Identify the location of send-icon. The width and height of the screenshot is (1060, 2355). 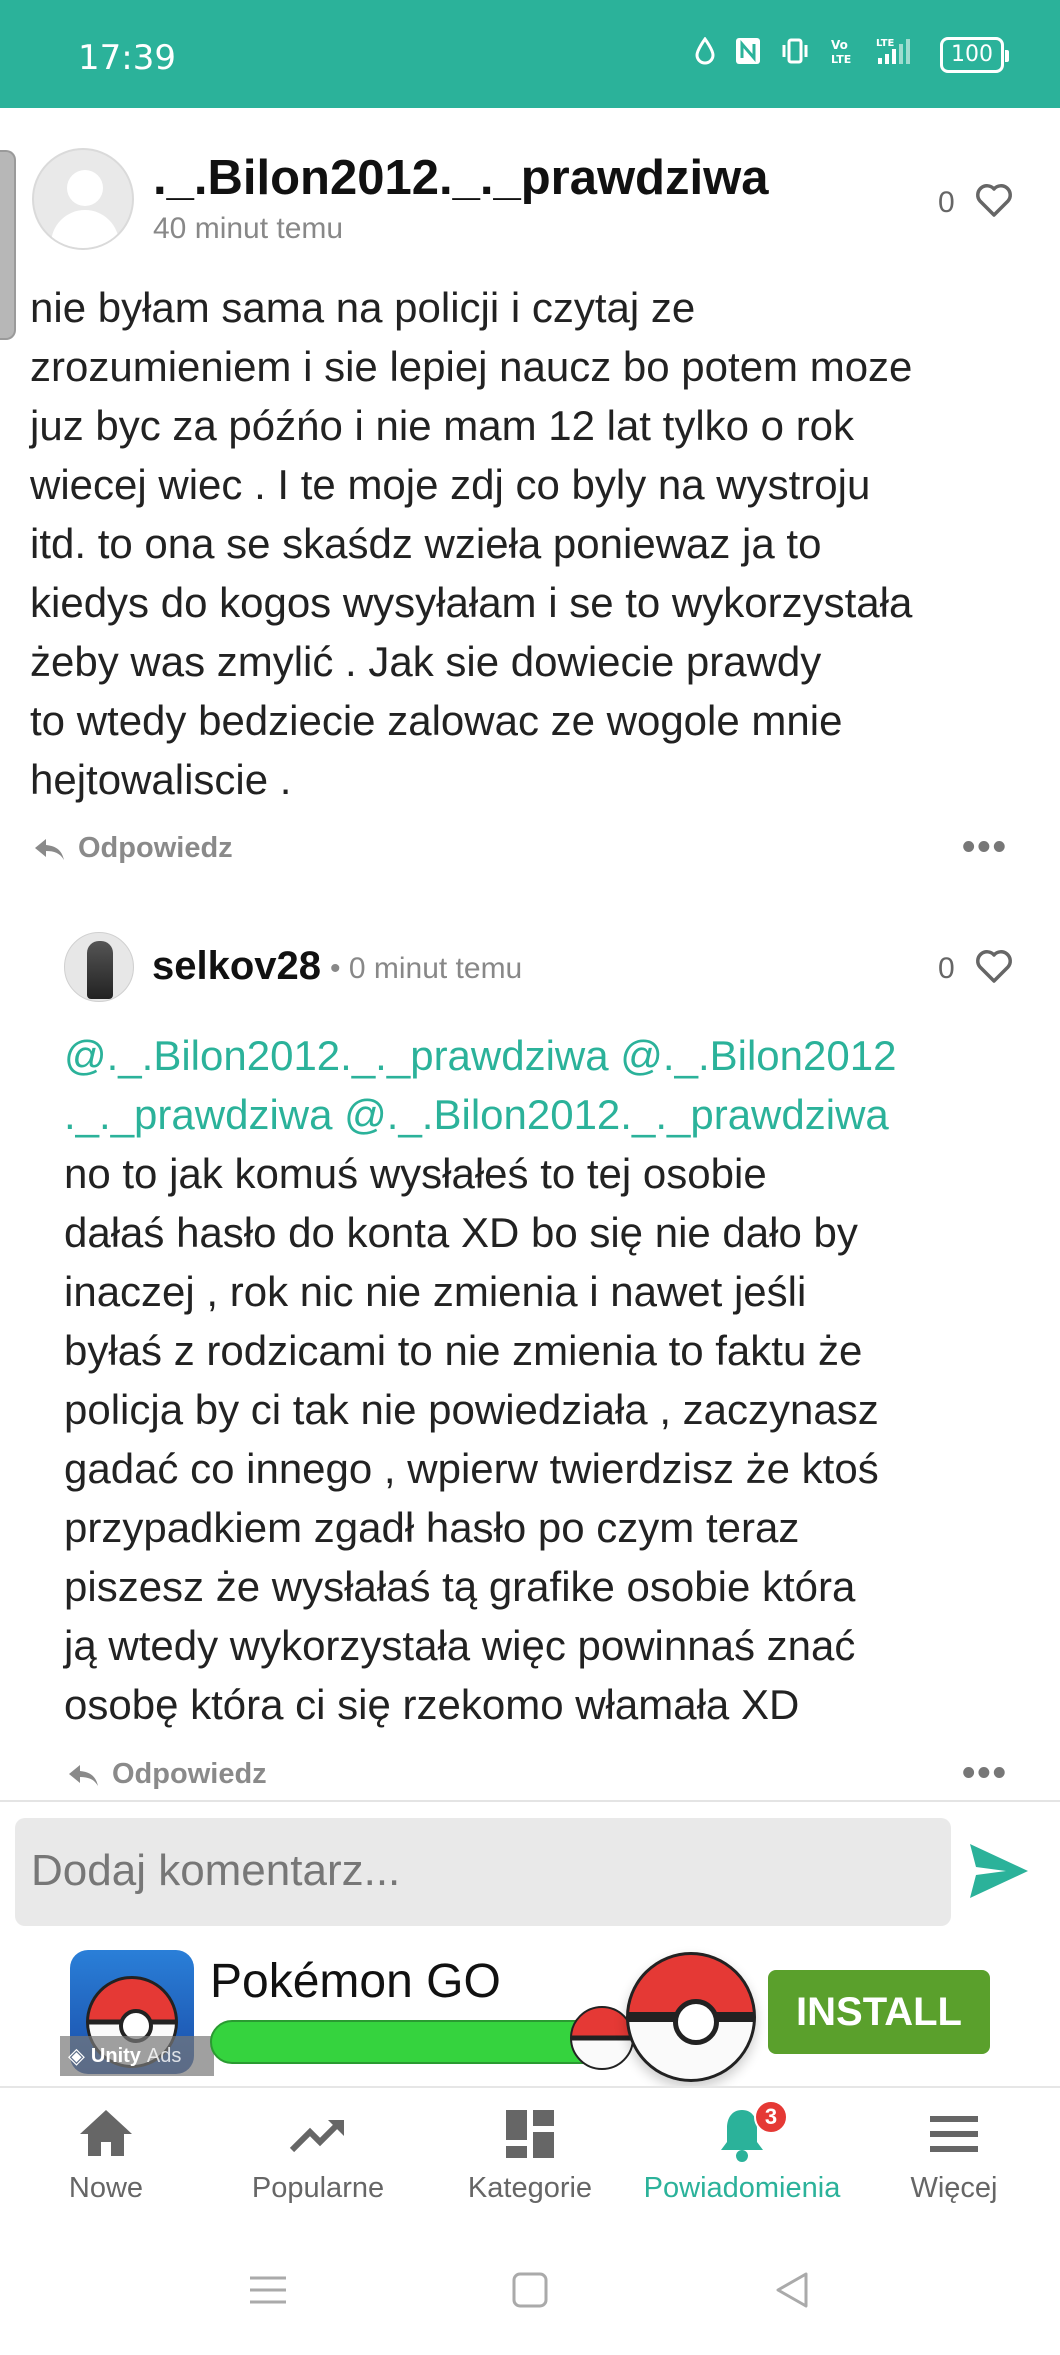
(999, 1871).